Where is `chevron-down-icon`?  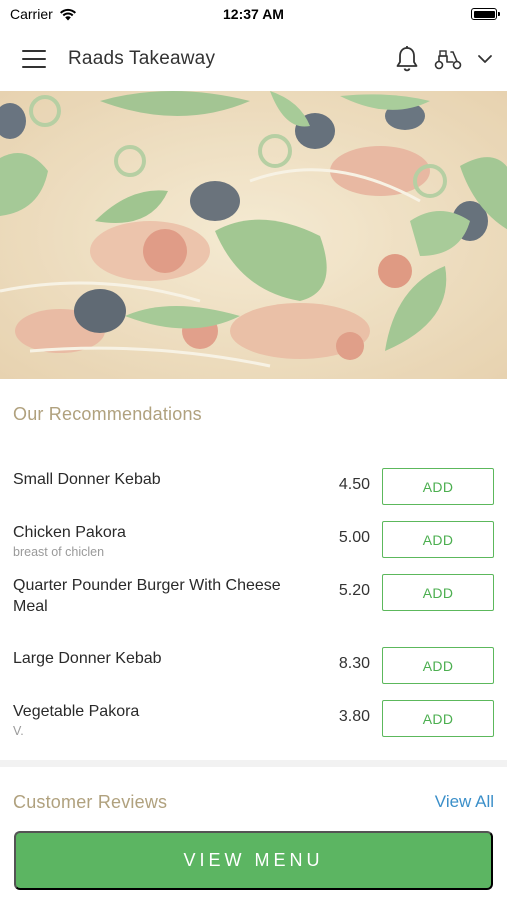
chevron-down-icon is located at coordinates (485, 59).